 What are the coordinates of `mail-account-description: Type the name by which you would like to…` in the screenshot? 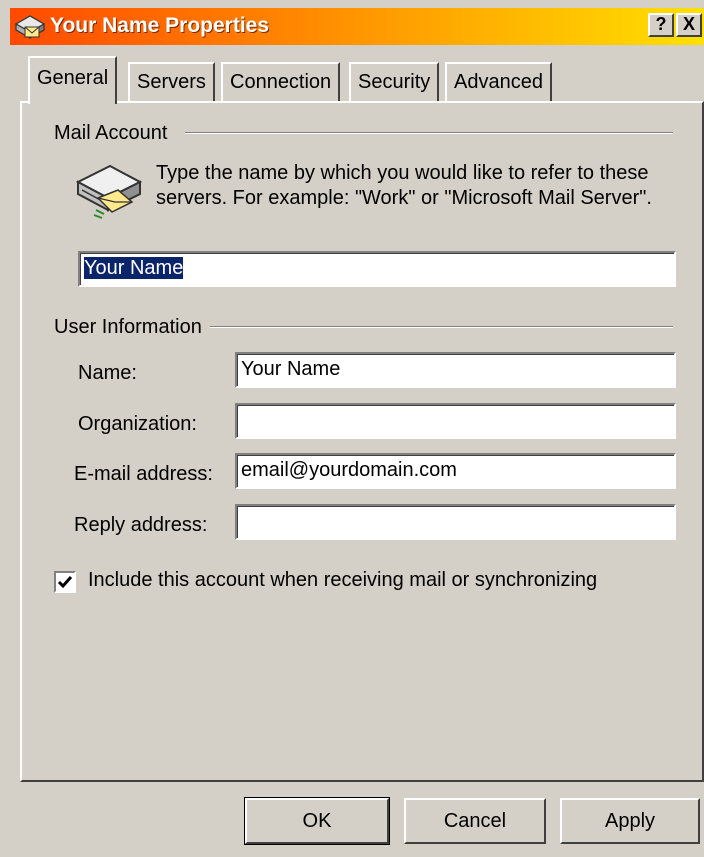 It's located at (404, 185).